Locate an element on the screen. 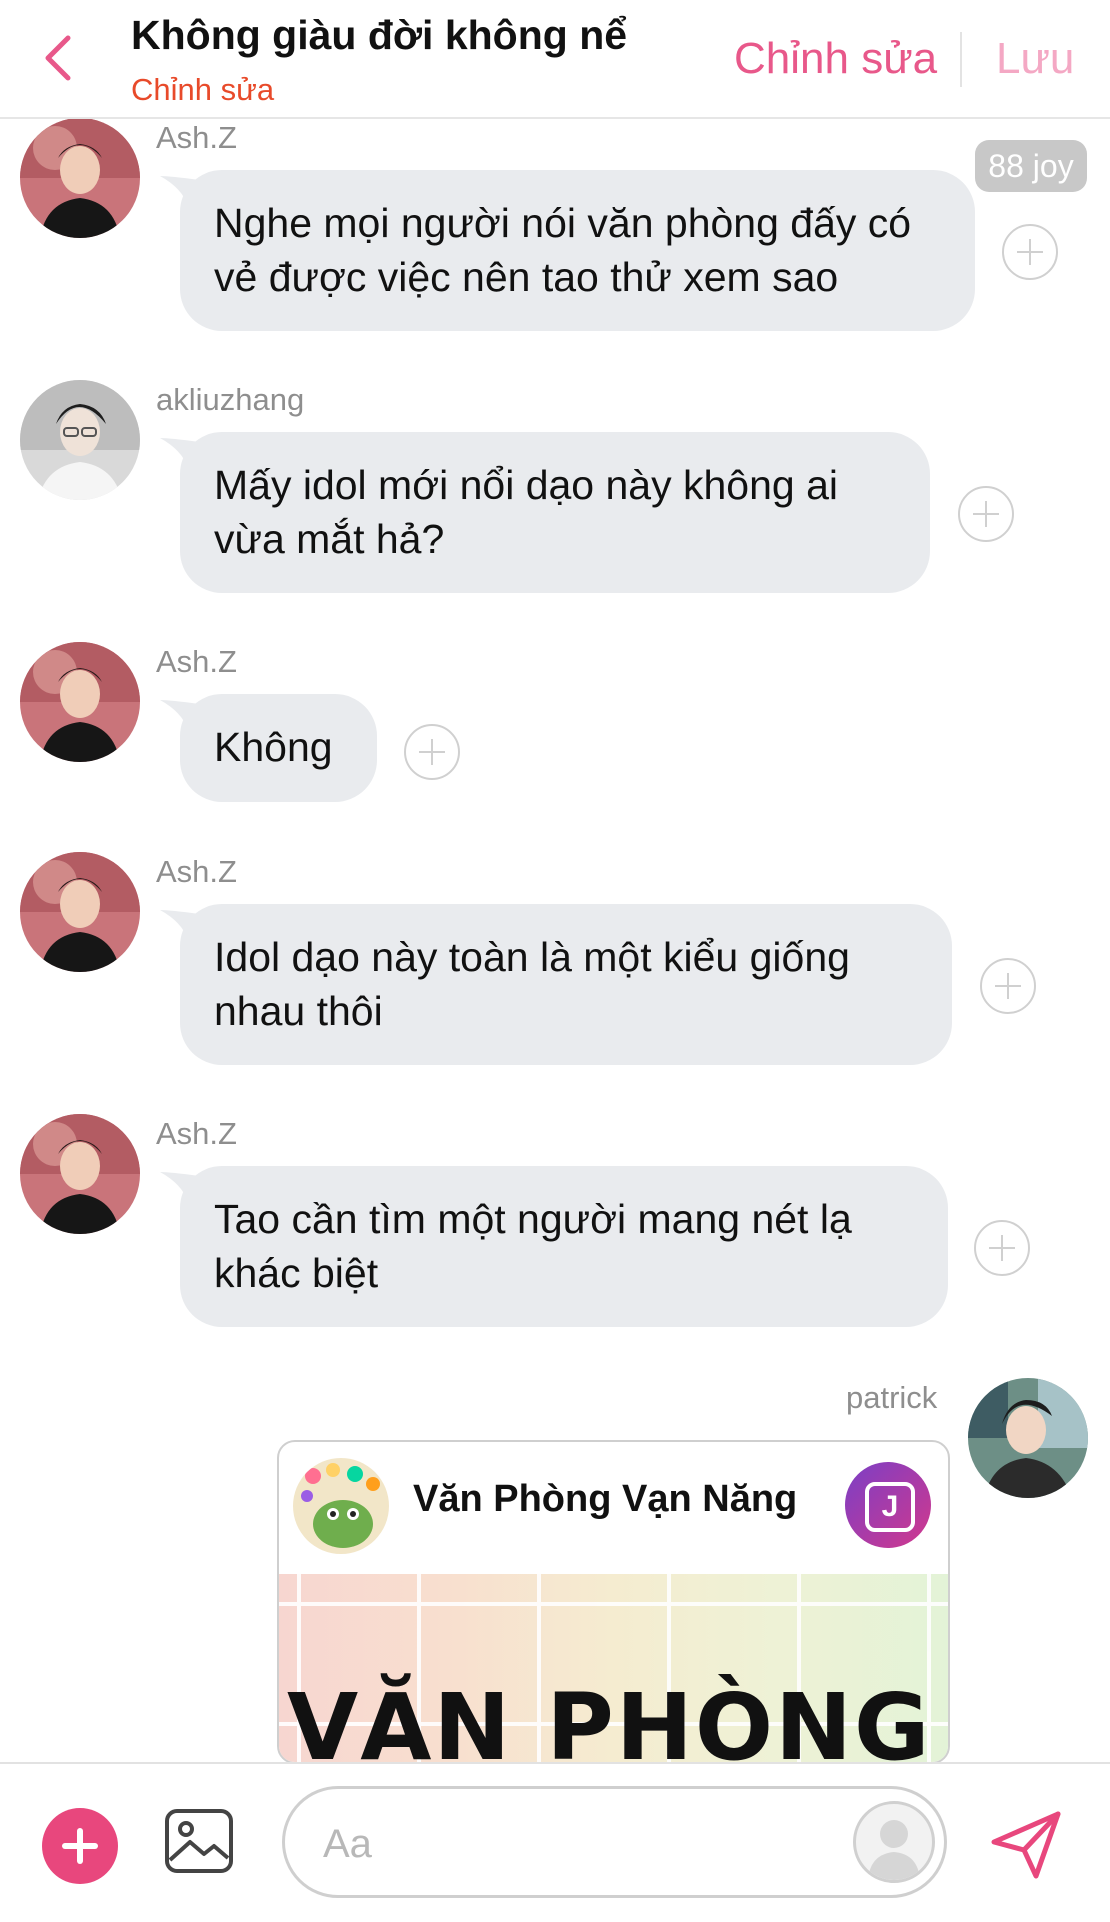 This screenshot has height=1922, width=1110. header-divider is located at coordinates (961, 59).